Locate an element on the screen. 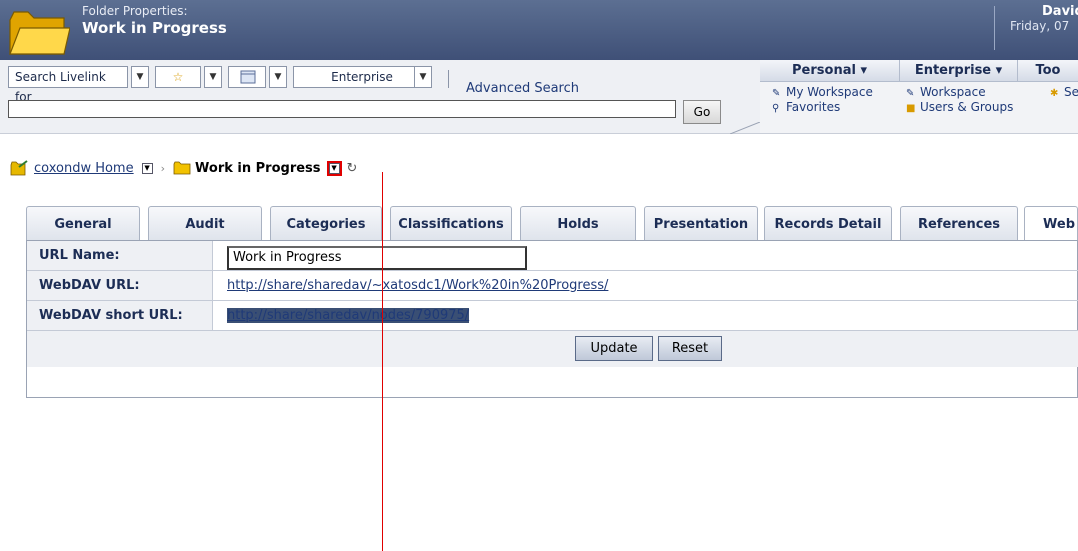 This screenshot has height=551, width=1078. page-subtitle: Folder Properties: is located at coordinates (135, 11).